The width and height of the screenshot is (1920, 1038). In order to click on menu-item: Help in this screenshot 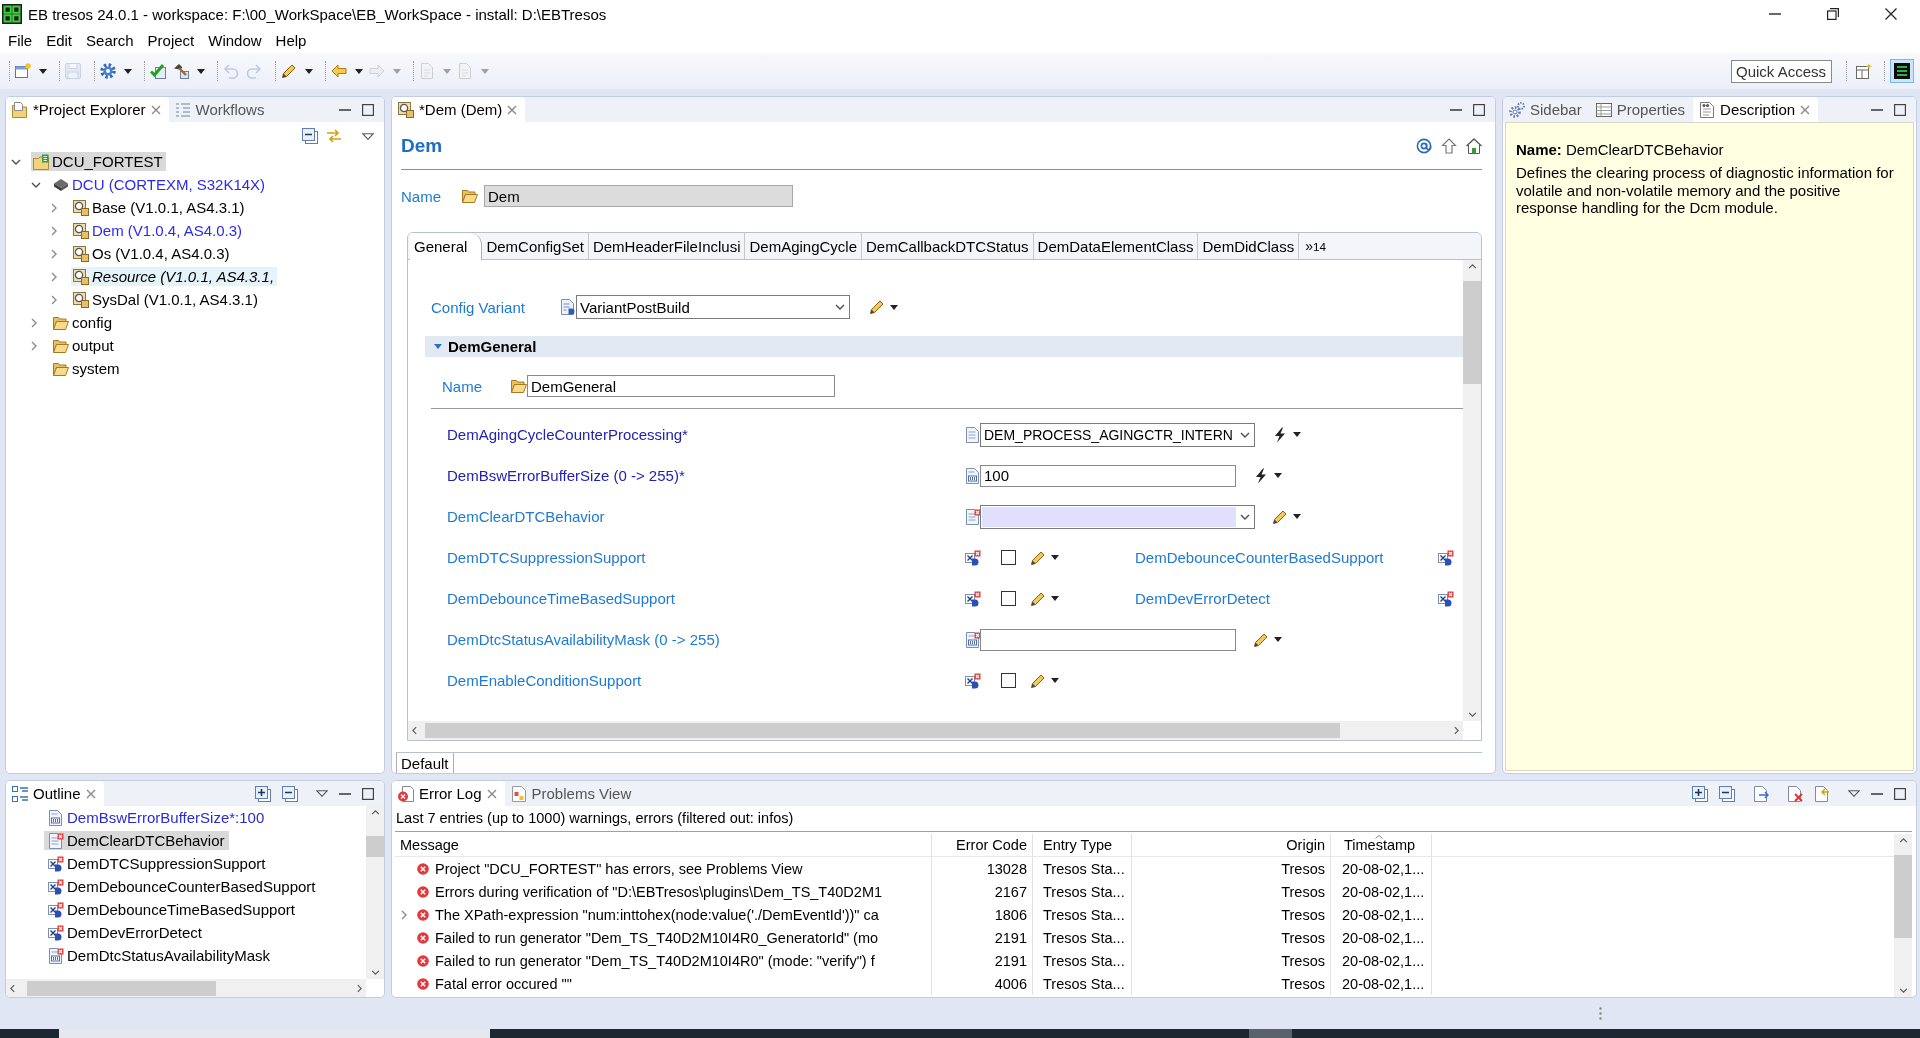, I will do `click(291, 40)`.